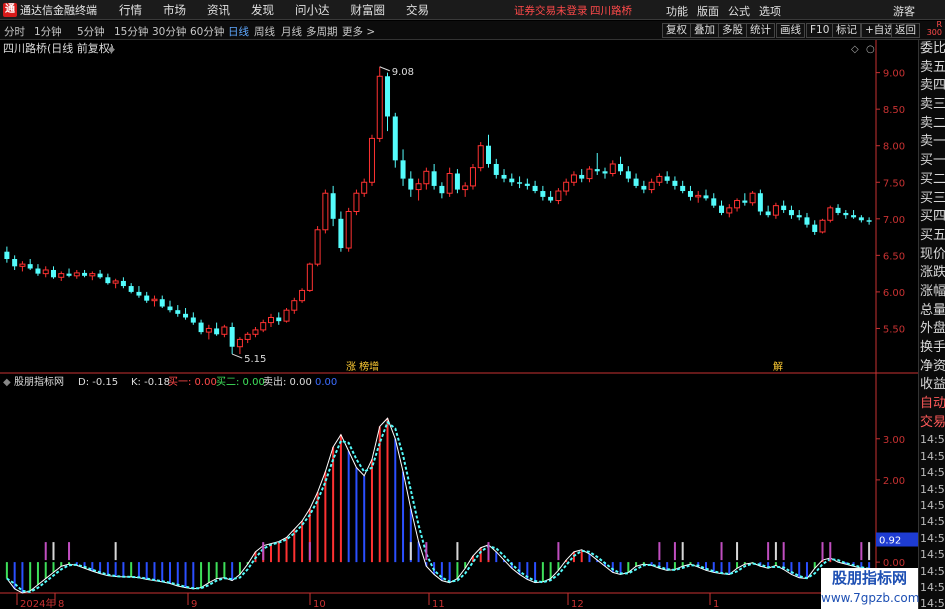 This screenshot has height=609, width=945. What do you see at coordinates (932, 385) in the screenshot?
I see `side-label: 收益` at bounding box center [932, 385].